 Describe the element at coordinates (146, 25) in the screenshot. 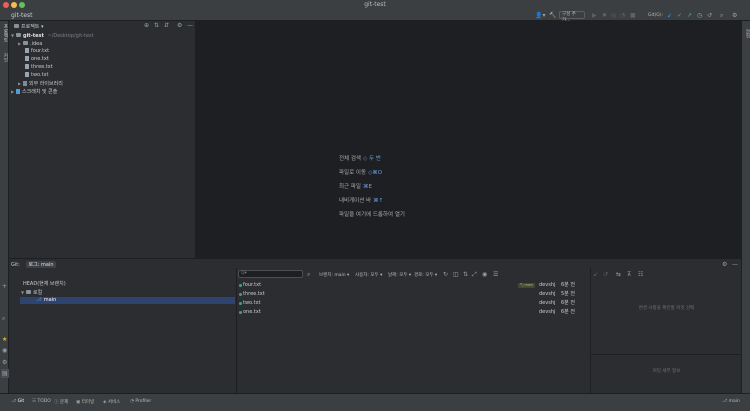

I see `locate-icon: ⊕` at that location.